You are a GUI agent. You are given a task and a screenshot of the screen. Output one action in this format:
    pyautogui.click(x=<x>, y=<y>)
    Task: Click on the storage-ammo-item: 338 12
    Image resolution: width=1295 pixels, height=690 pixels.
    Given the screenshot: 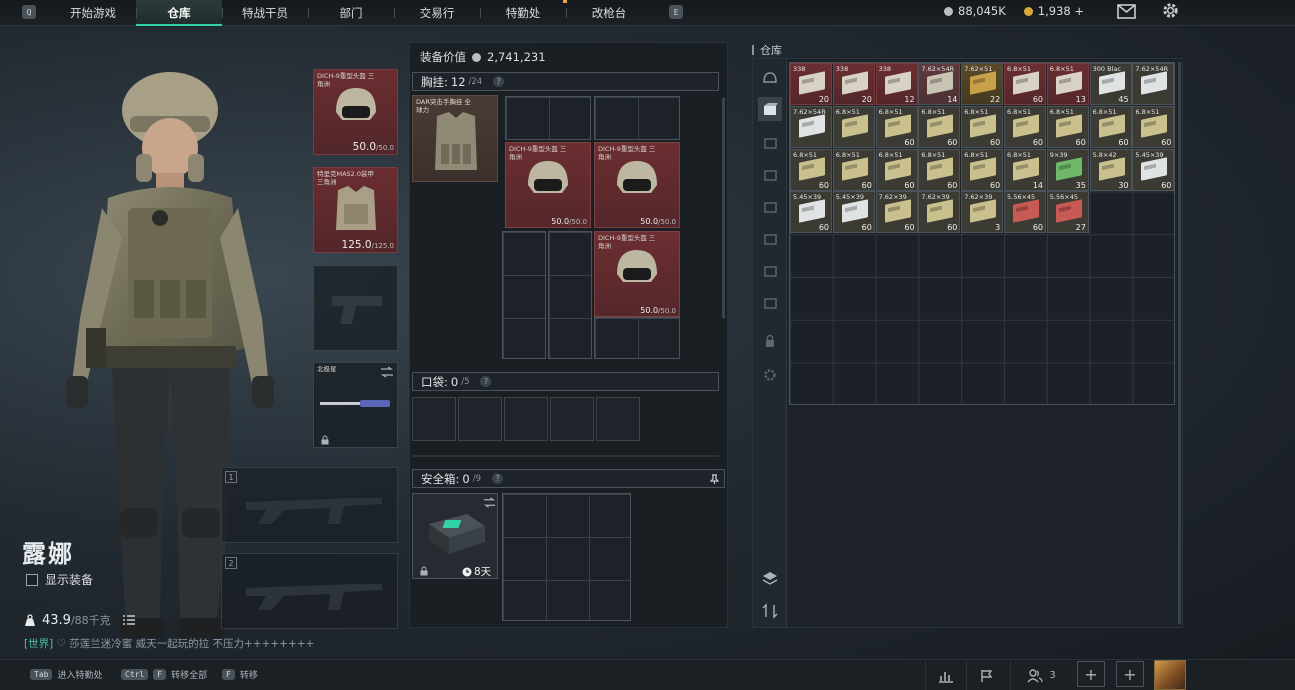 What is the action you would take?
    pyautogui.click(x=896, y=84)
    